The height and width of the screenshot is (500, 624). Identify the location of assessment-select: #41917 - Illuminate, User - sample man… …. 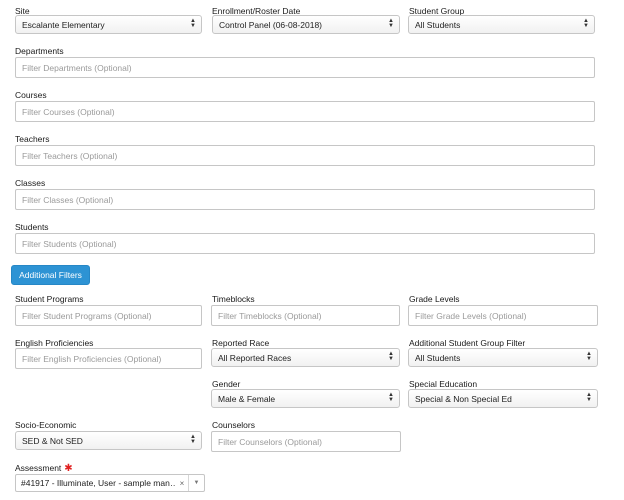
(110, 483).